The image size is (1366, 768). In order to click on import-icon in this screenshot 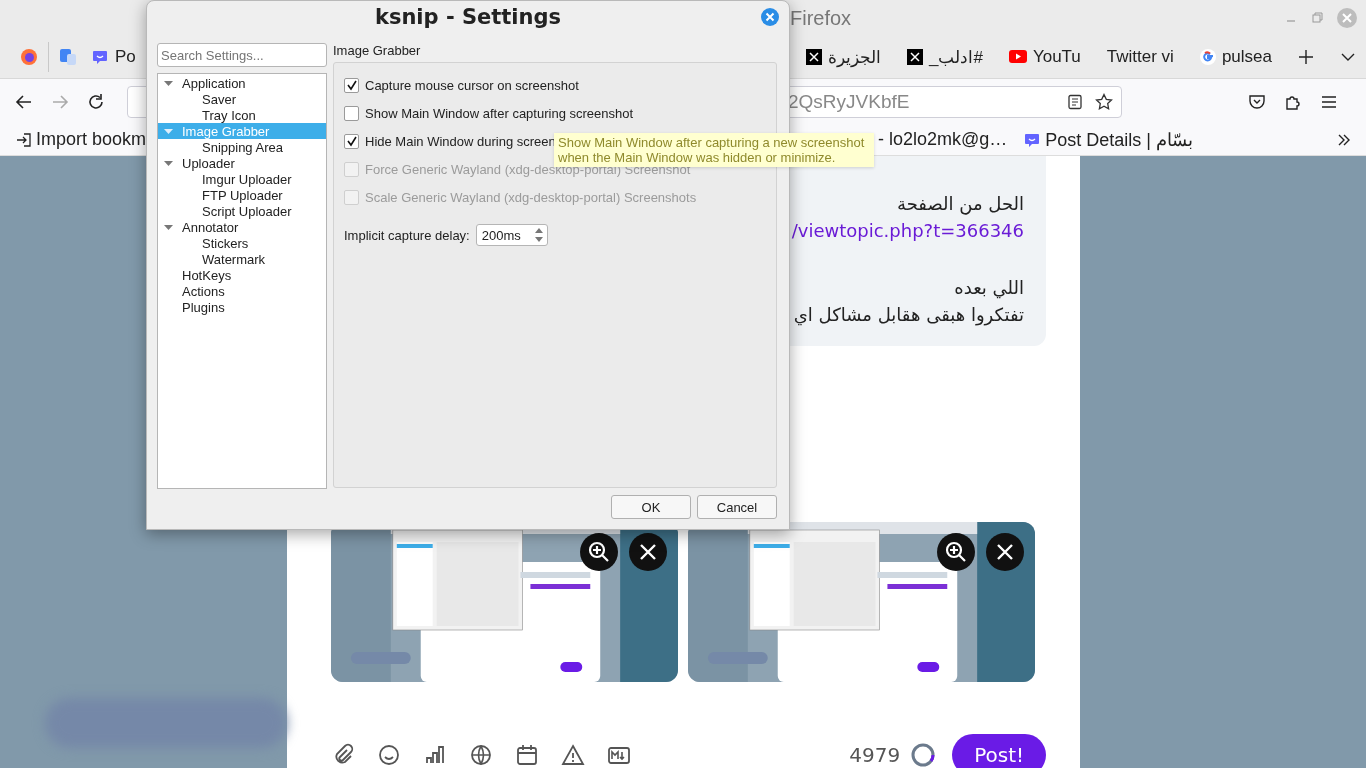, I will do `click(24, 139)`.